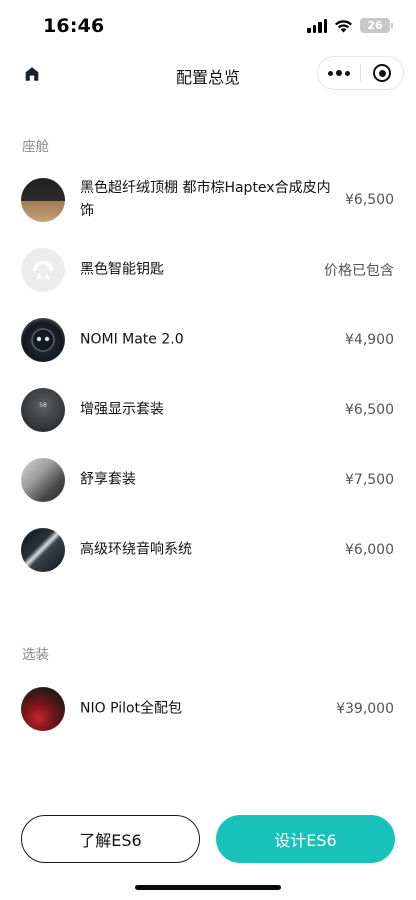 The width and height of the screenshot is (416, 900). Describe the element at coordinates (208, 340) in the screenshot. I see `list-item: NOMI Mate 2.0 ¥4,900` at that location.